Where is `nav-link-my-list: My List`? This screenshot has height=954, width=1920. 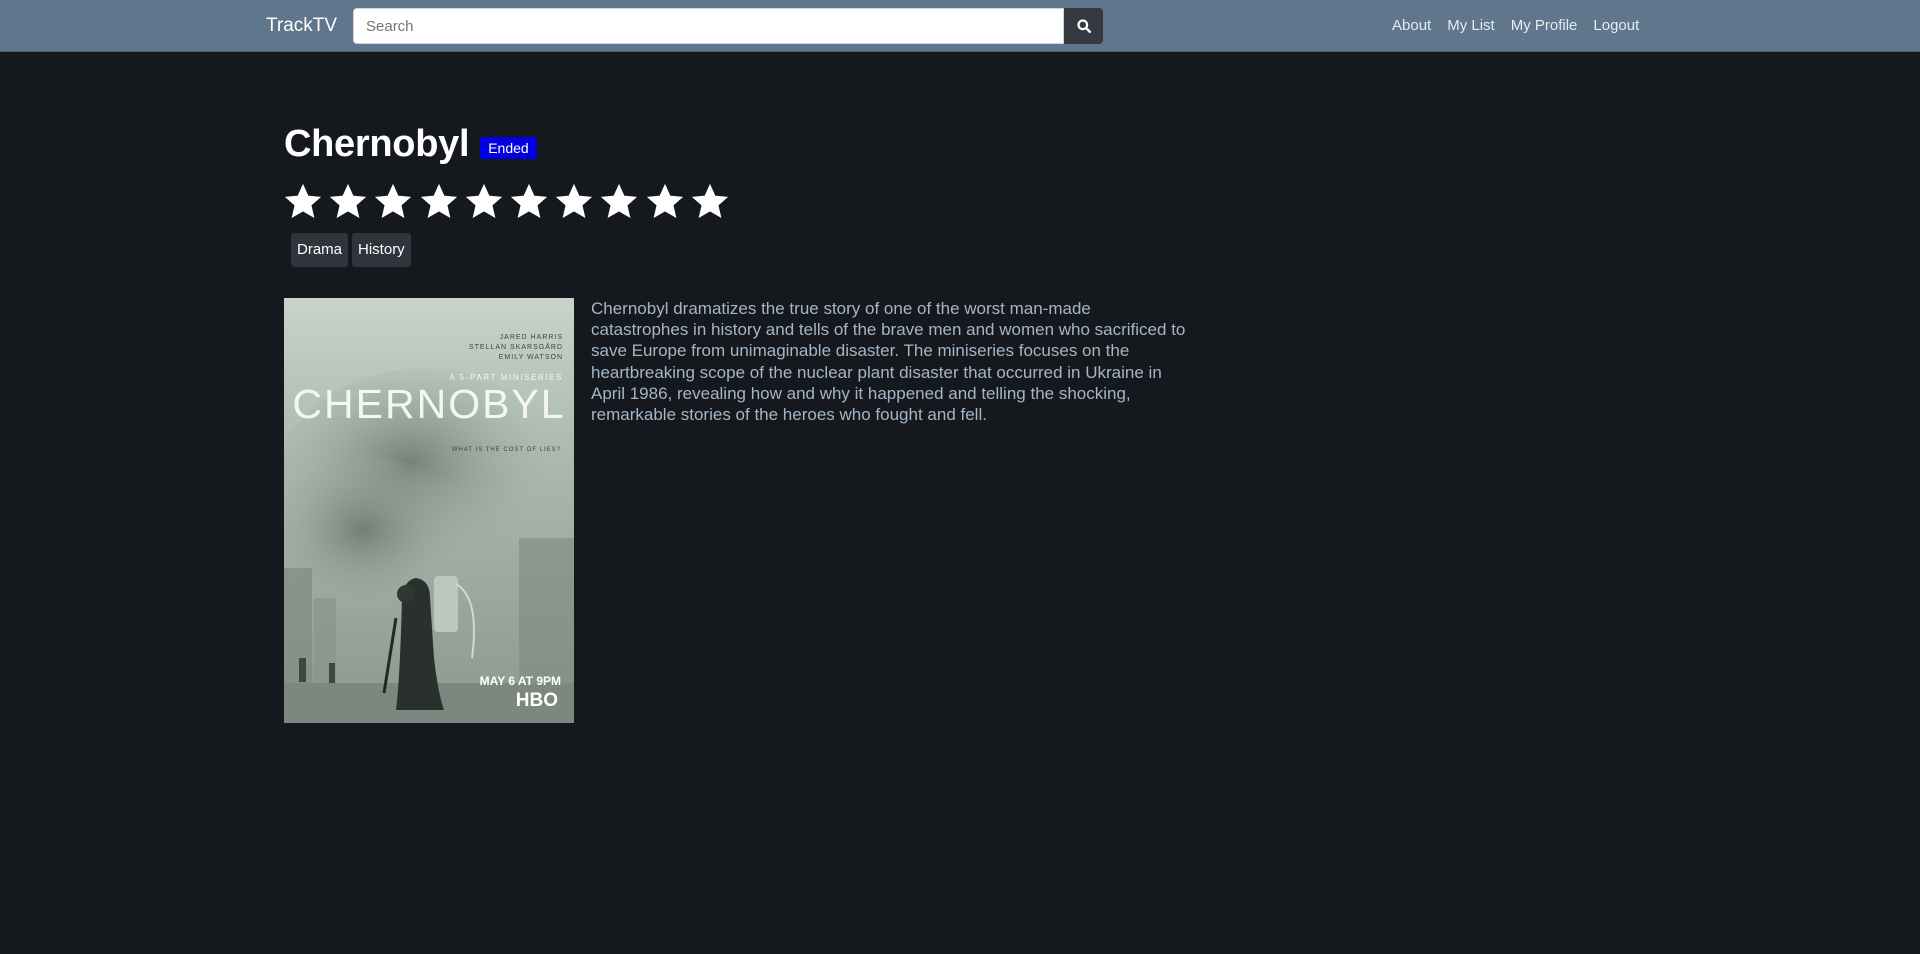
nav-link-my-list: My List is located at coordinates (1471, 26).